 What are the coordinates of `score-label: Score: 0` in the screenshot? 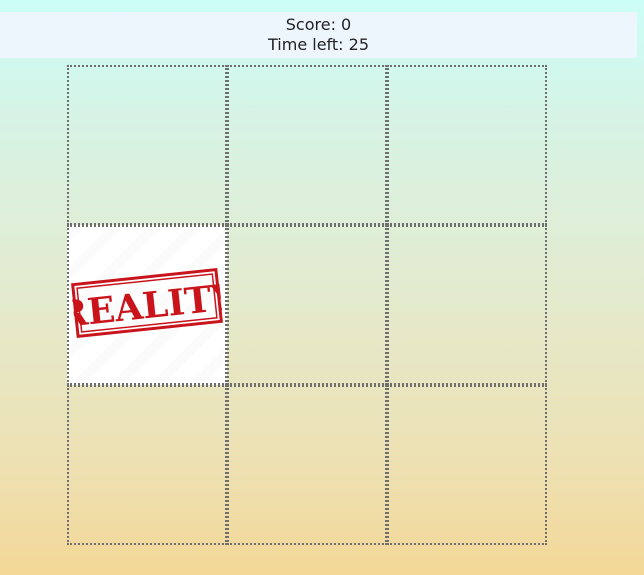 It's located at (318, 24).